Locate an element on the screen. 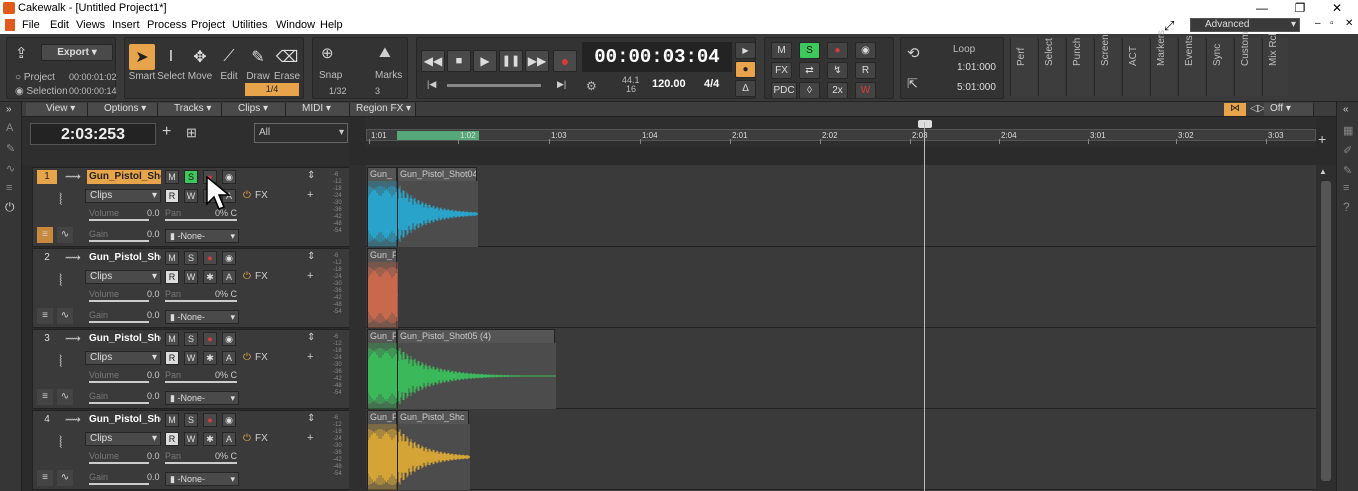 The image size is (1358, 491). archive-button: A is located at coordinates (229, 358).